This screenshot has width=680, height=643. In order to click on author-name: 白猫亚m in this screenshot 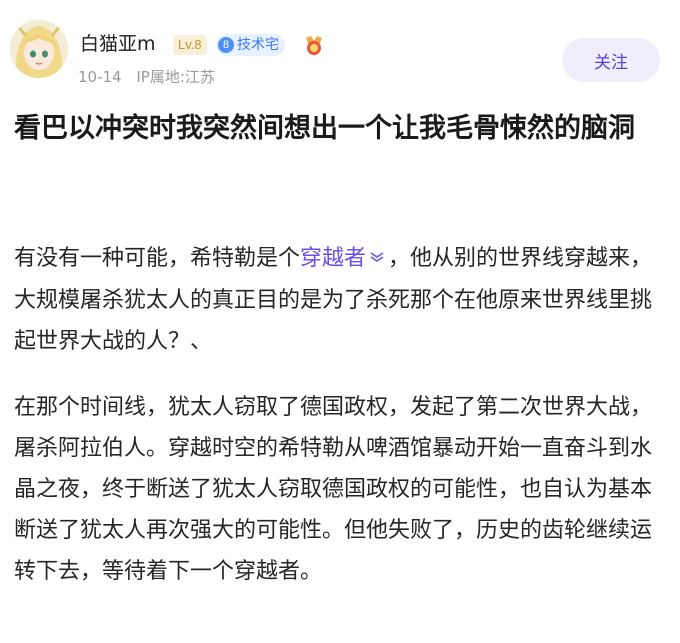, I will do `click(118, 44)`.